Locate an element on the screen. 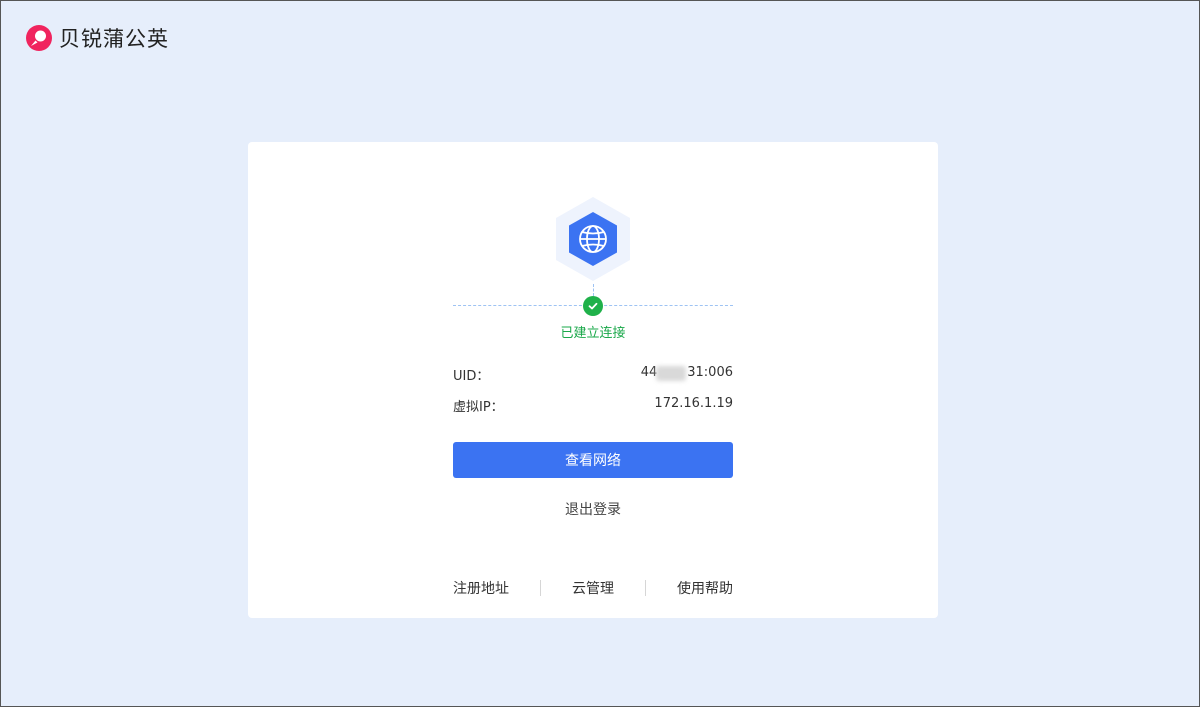 The width and height of the screenshot is (1200, 707). footer-link-help: 使用帮助 is located at coordinates (705, 588).